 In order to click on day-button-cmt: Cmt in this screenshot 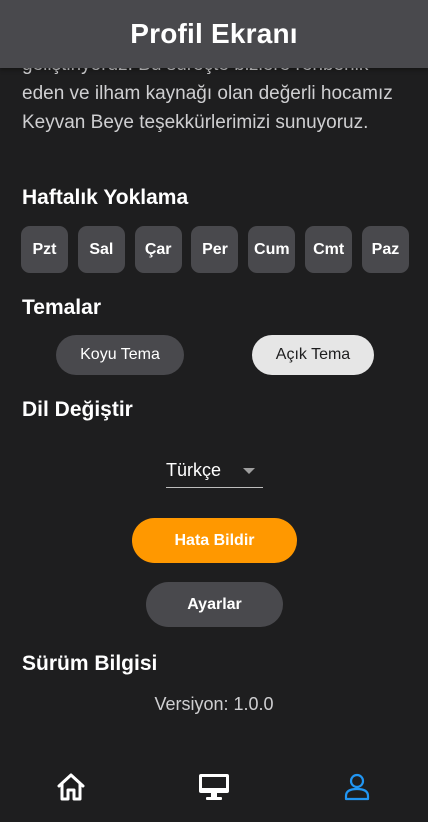, I will do `click(329, 249)`.